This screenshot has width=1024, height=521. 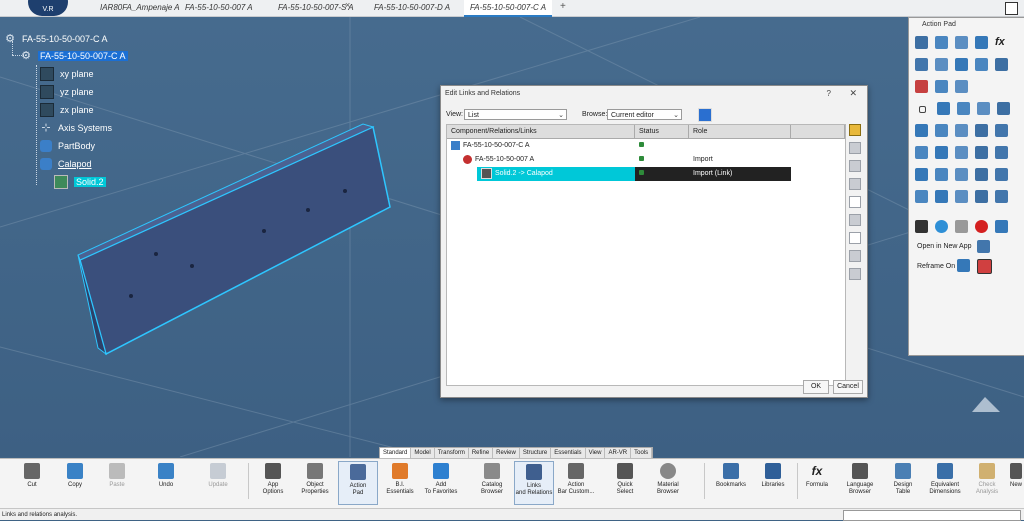 What do you see at coordinates (568, 453) in the screenshot?
I see `tab-essentials: Essentials` at bounding box center [568, 453].